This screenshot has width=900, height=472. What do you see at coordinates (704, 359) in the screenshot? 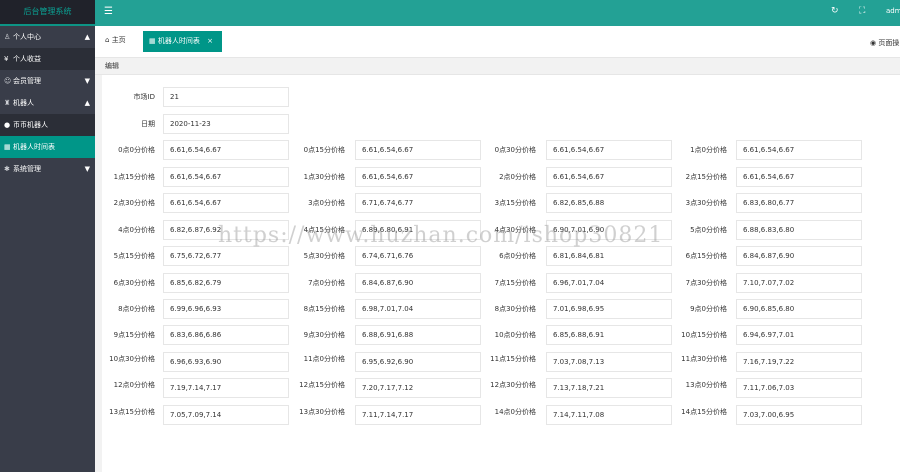
I see `price-label: 11点30分价格` at bounding box center [704, 359].